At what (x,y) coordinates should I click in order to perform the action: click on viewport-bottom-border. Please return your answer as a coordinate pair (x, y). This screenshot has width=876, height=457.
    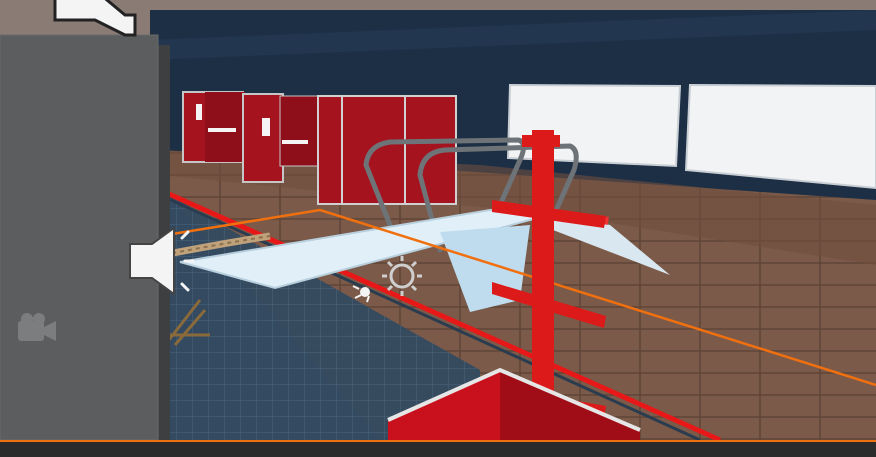
    Looking at the image, I should click on (438, 448).